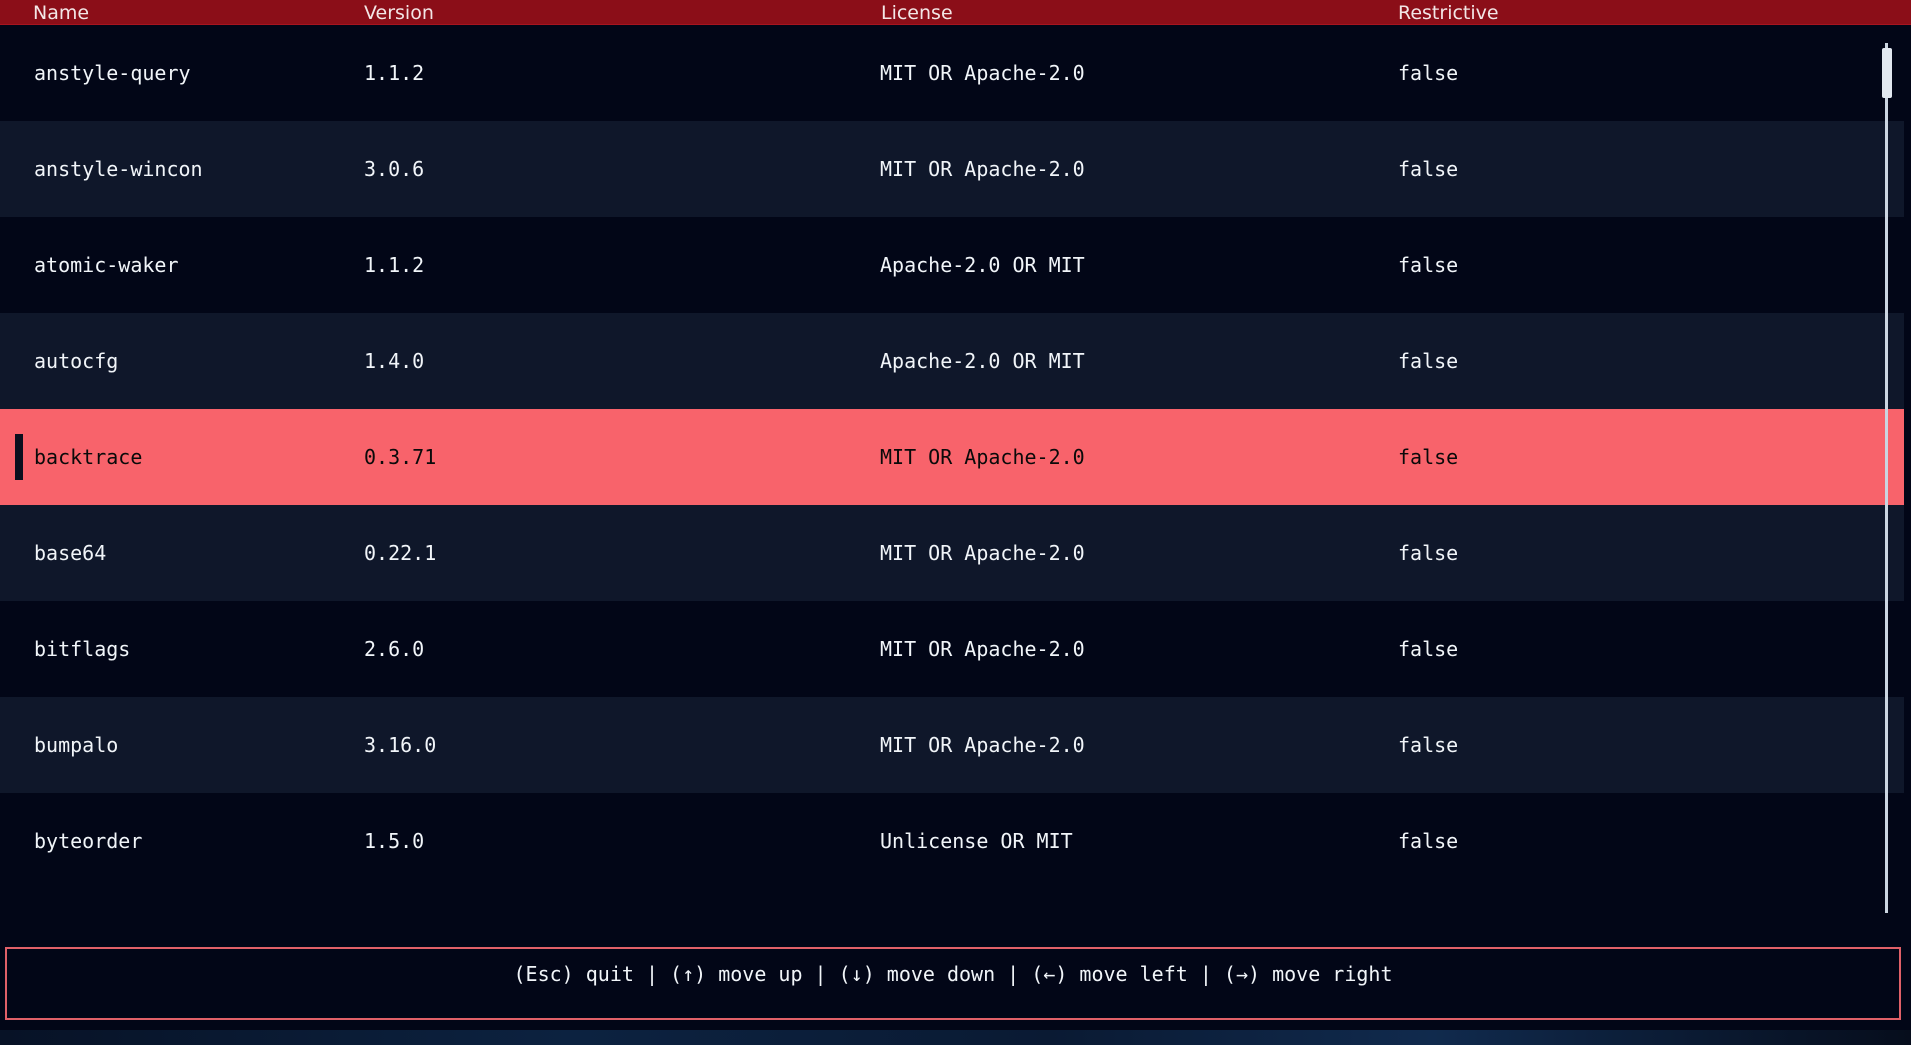 This screenshot has height=1045, width=1911. Describe the element at coordinates (394, 361) in the screenshot. I see `cell-version: 1.4.0` at that location.